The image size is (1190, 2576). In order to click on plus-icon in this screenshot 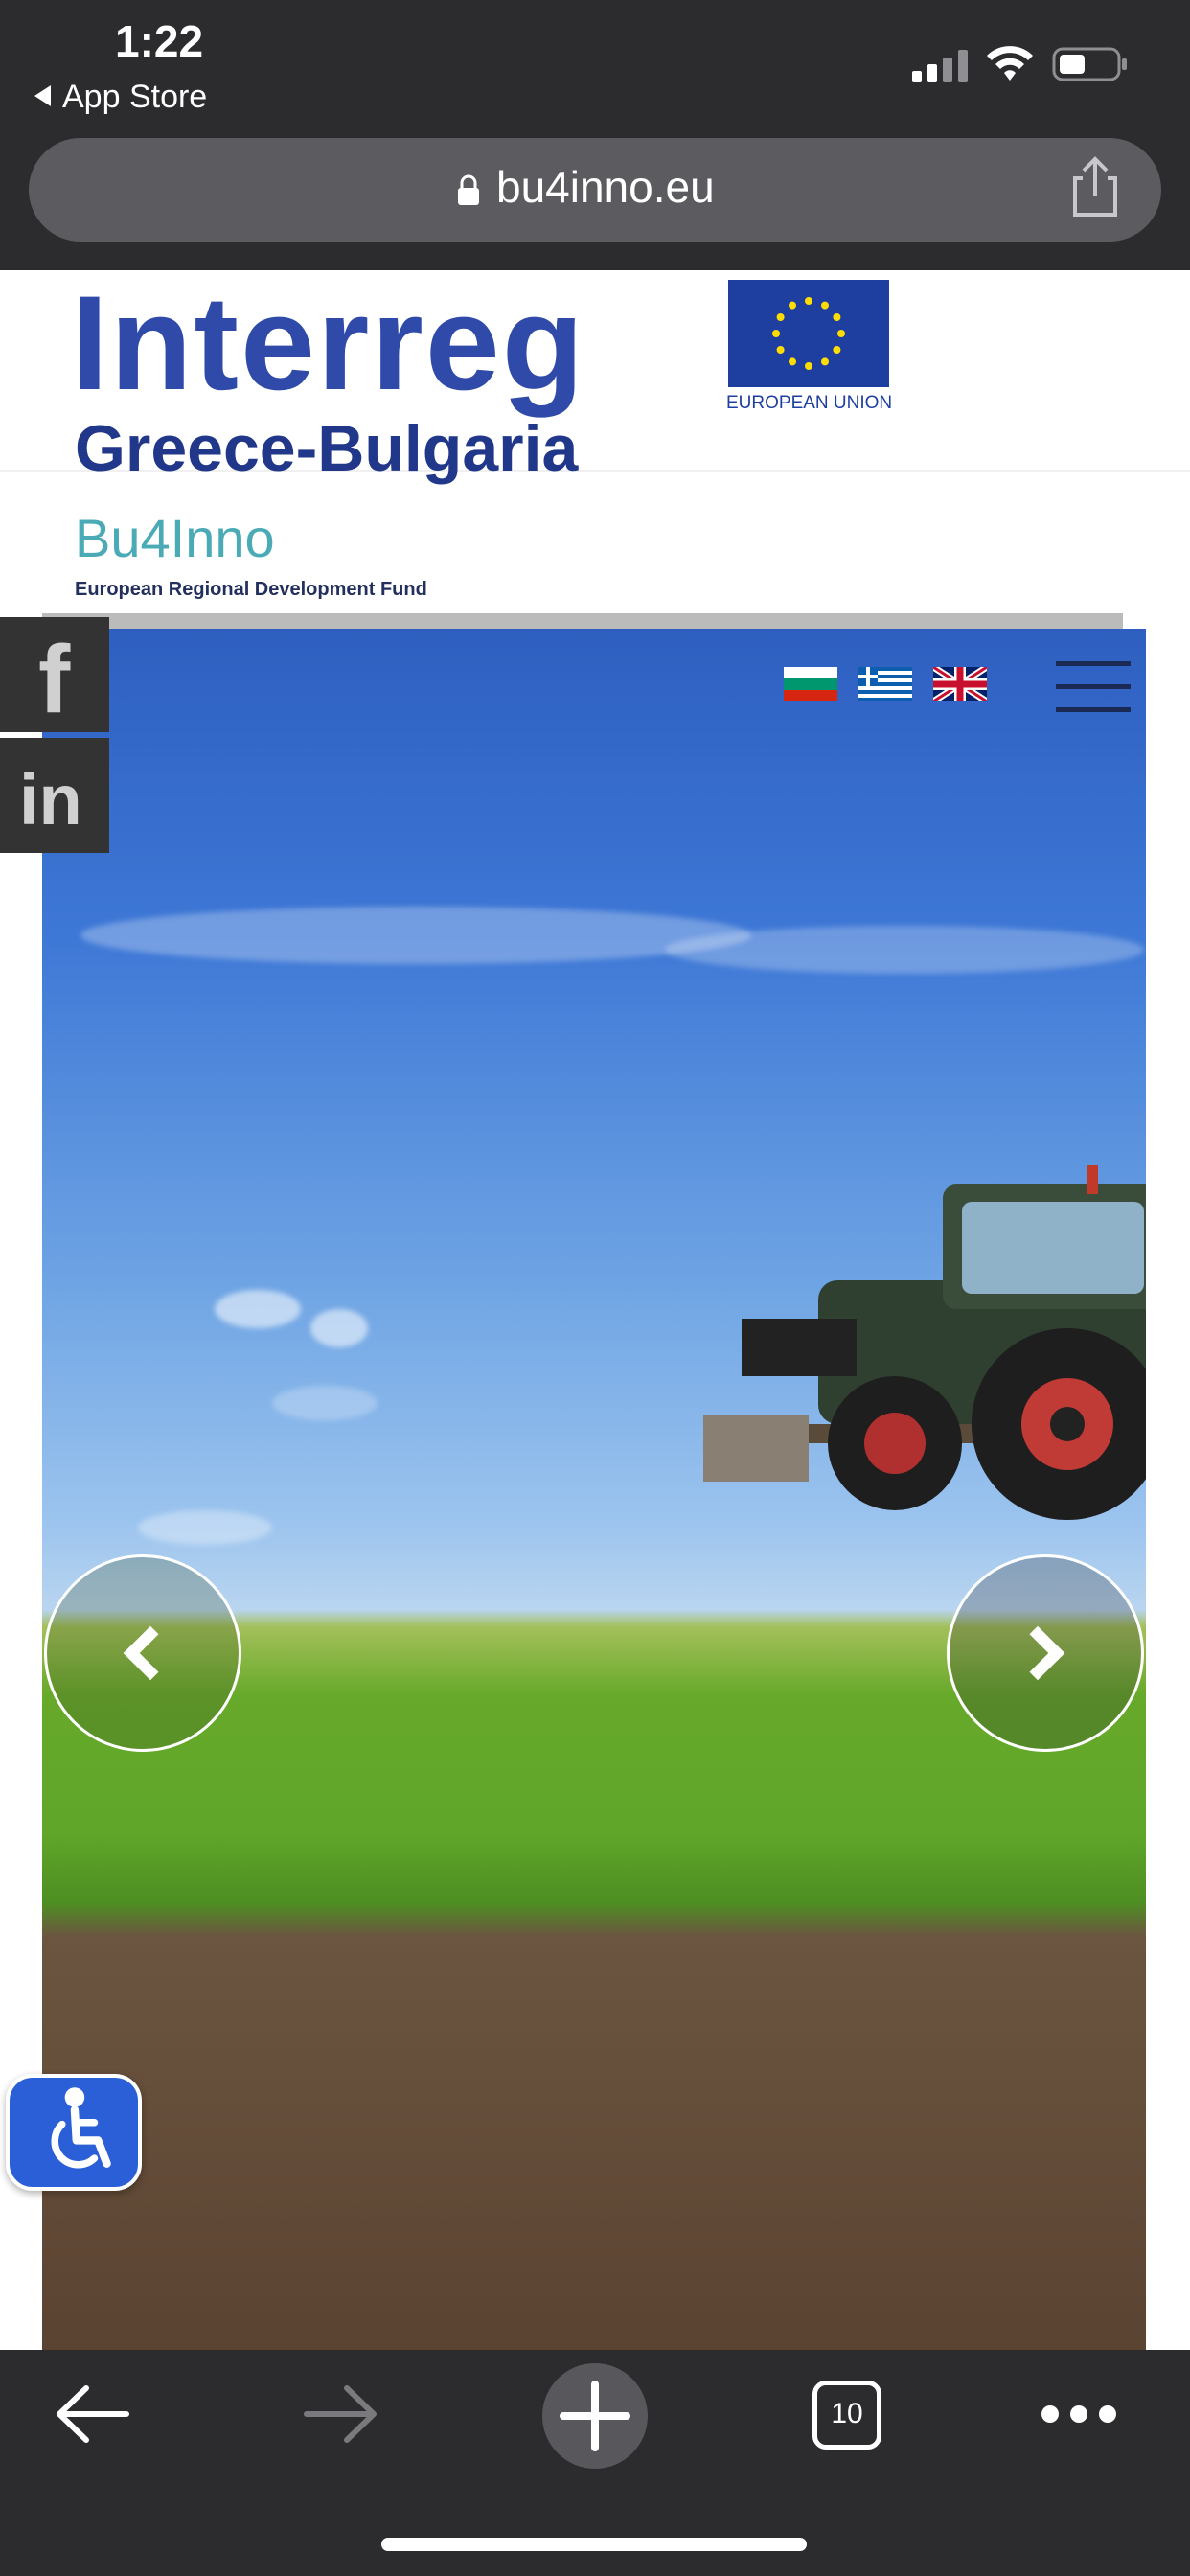, I will do `click(595, 2415)`.